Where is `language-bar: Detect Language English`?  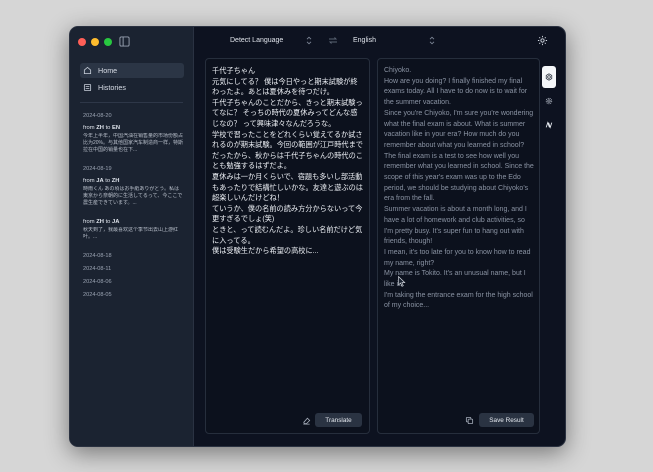
language-bar: Detect Language English is located at coordinates (379, 41).